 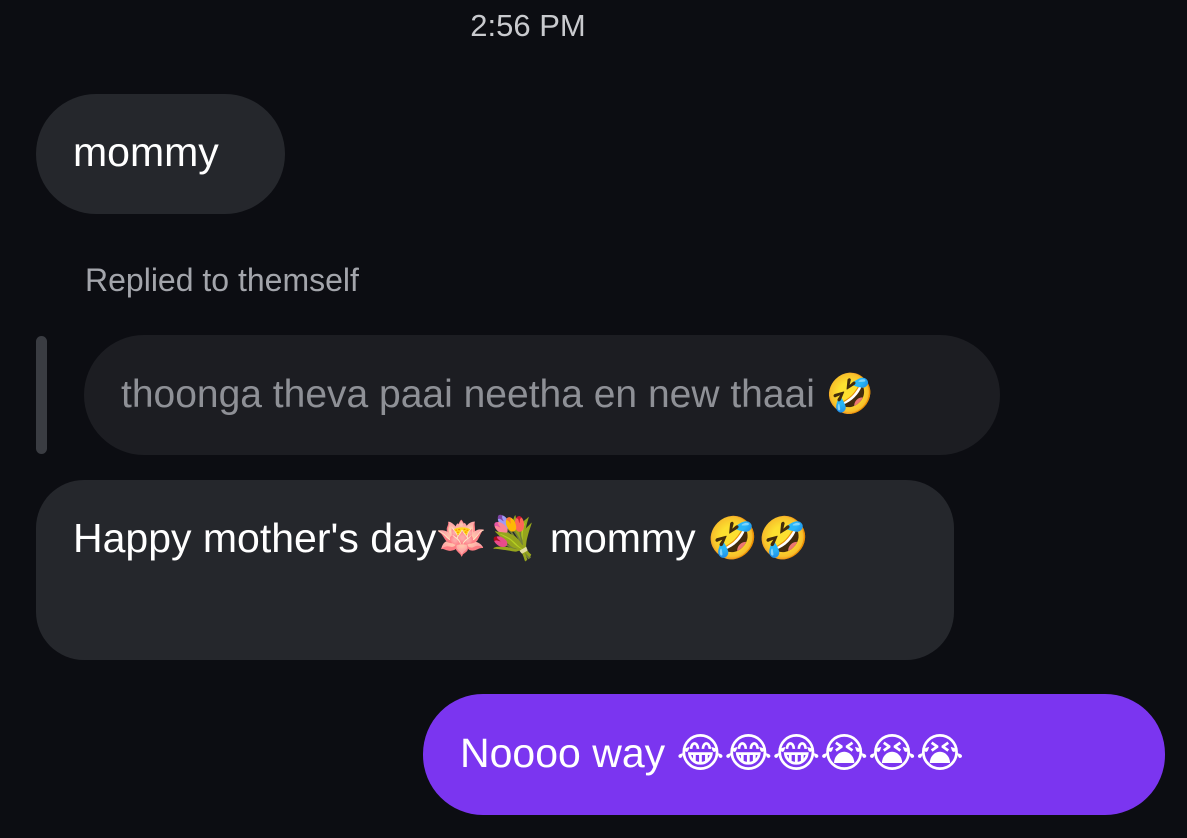 What do you see at coordinates (528, 25) in the screenshot?
I see `message-timestamp: 2:56 PM` at bounding box center [528, 25].